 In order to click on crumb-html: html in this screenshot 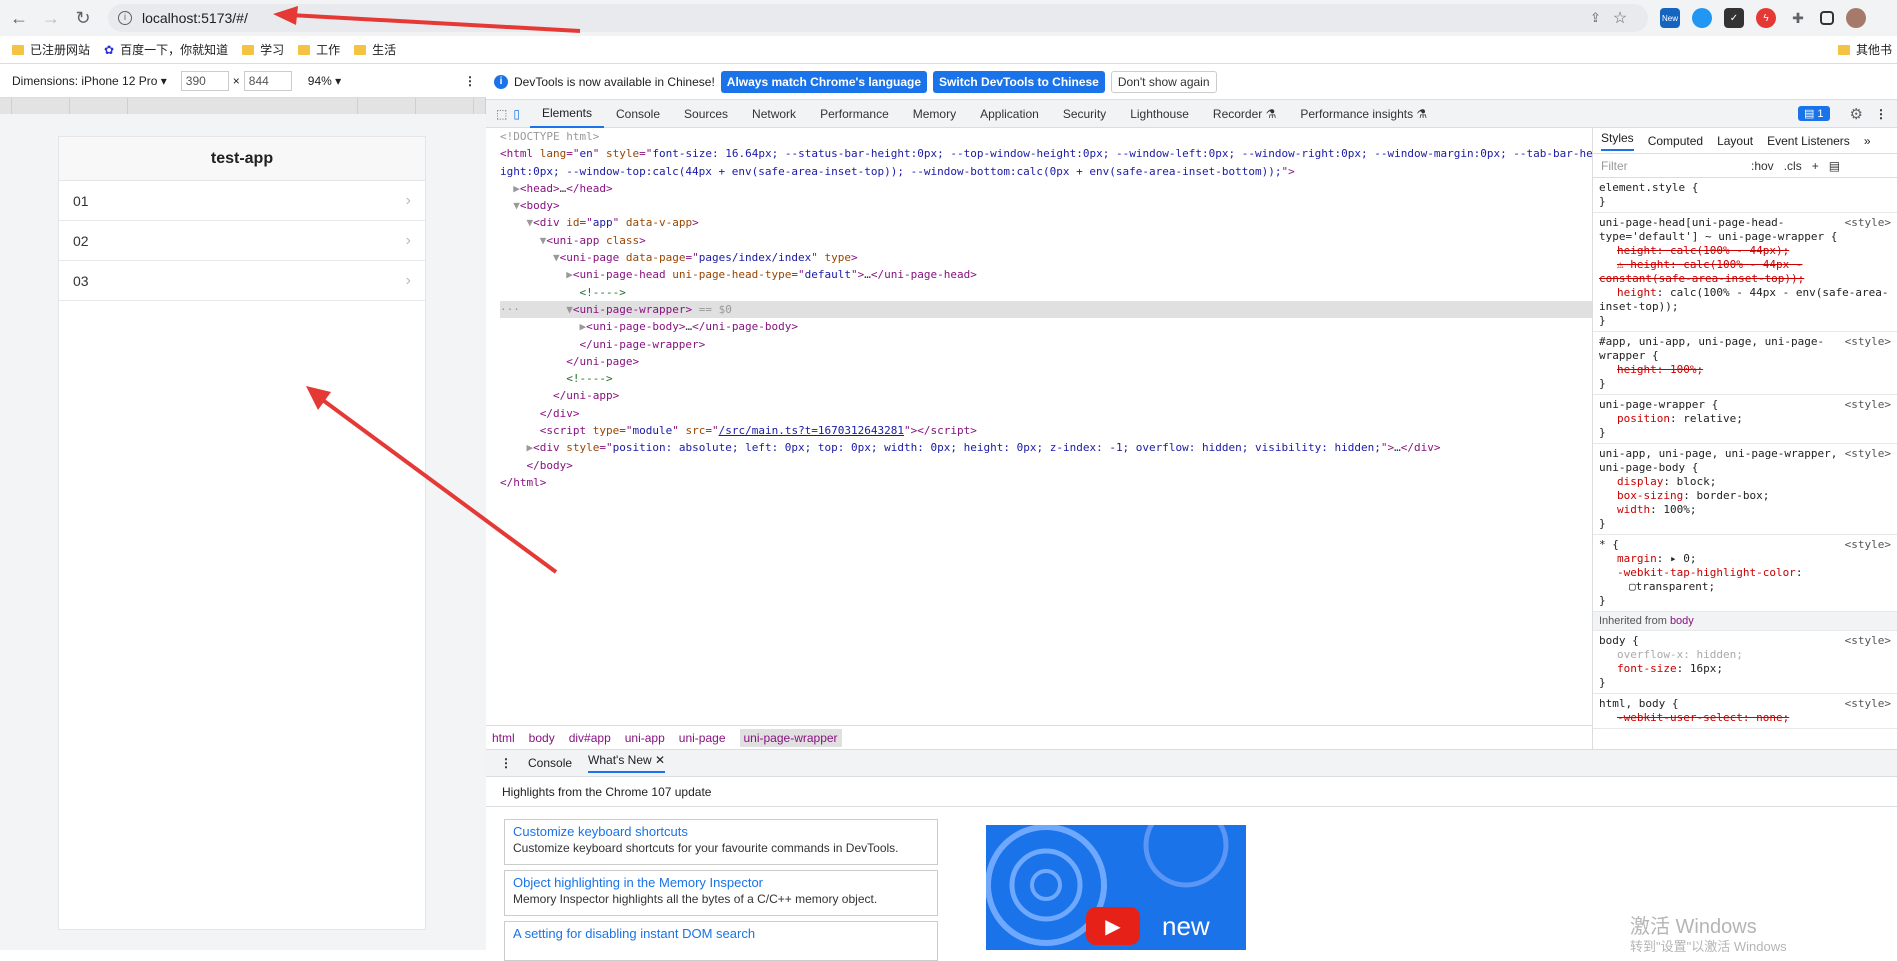, I will do `click(503, 738)`.